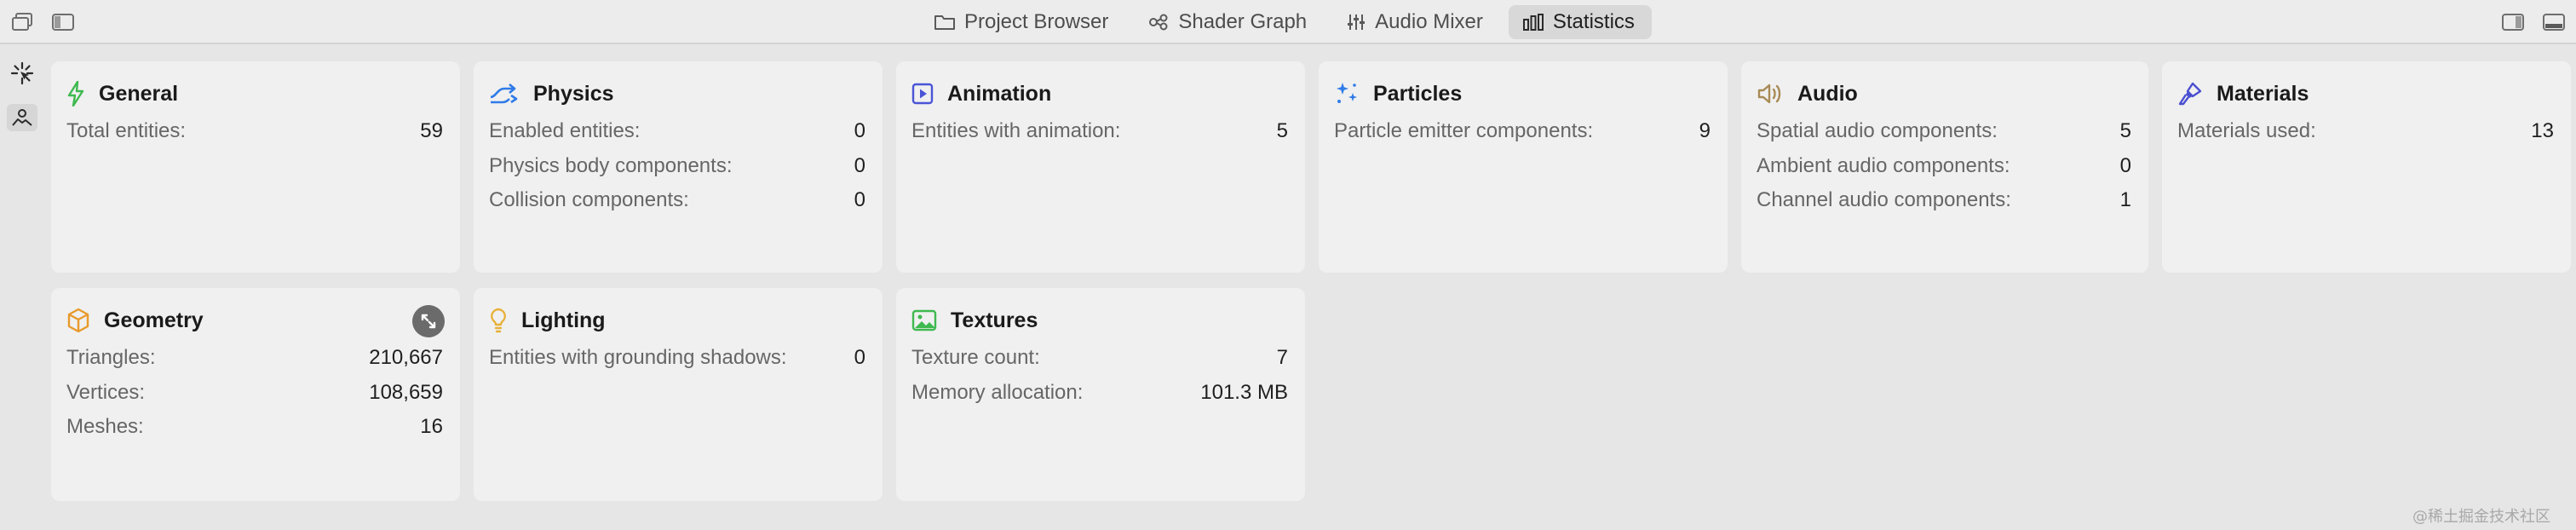 Image resolution: width=2576 pixels, height=530 pixels. I want to click on stat-row: Spatial audio components: 5, so click(1944, 131).